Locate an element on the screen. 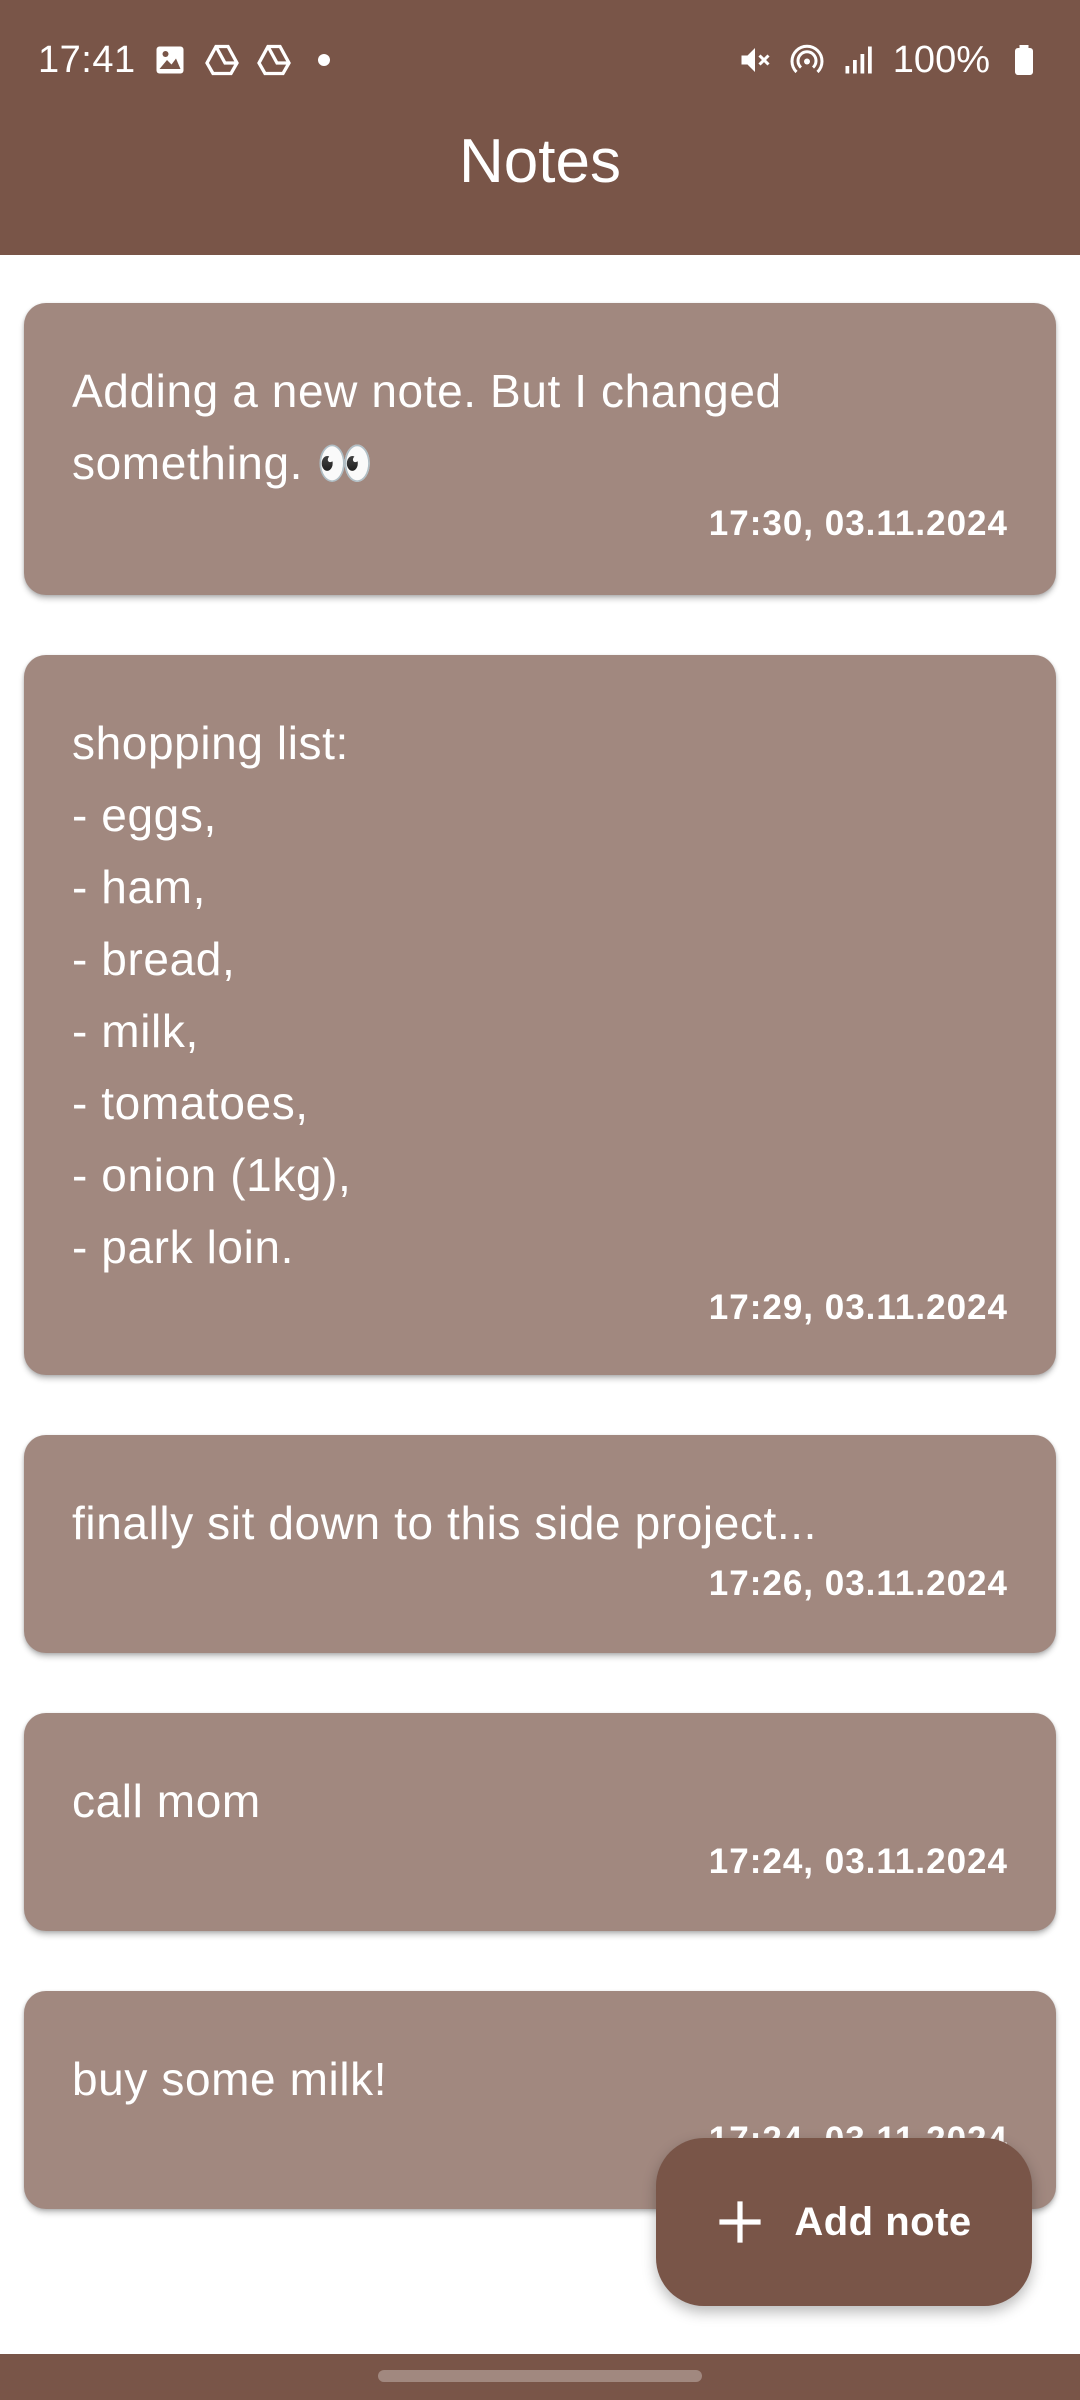 Image resolution: width=1080 pixels, height=2400 pixels. navigation-bar is located at coordinates (540, 2377).